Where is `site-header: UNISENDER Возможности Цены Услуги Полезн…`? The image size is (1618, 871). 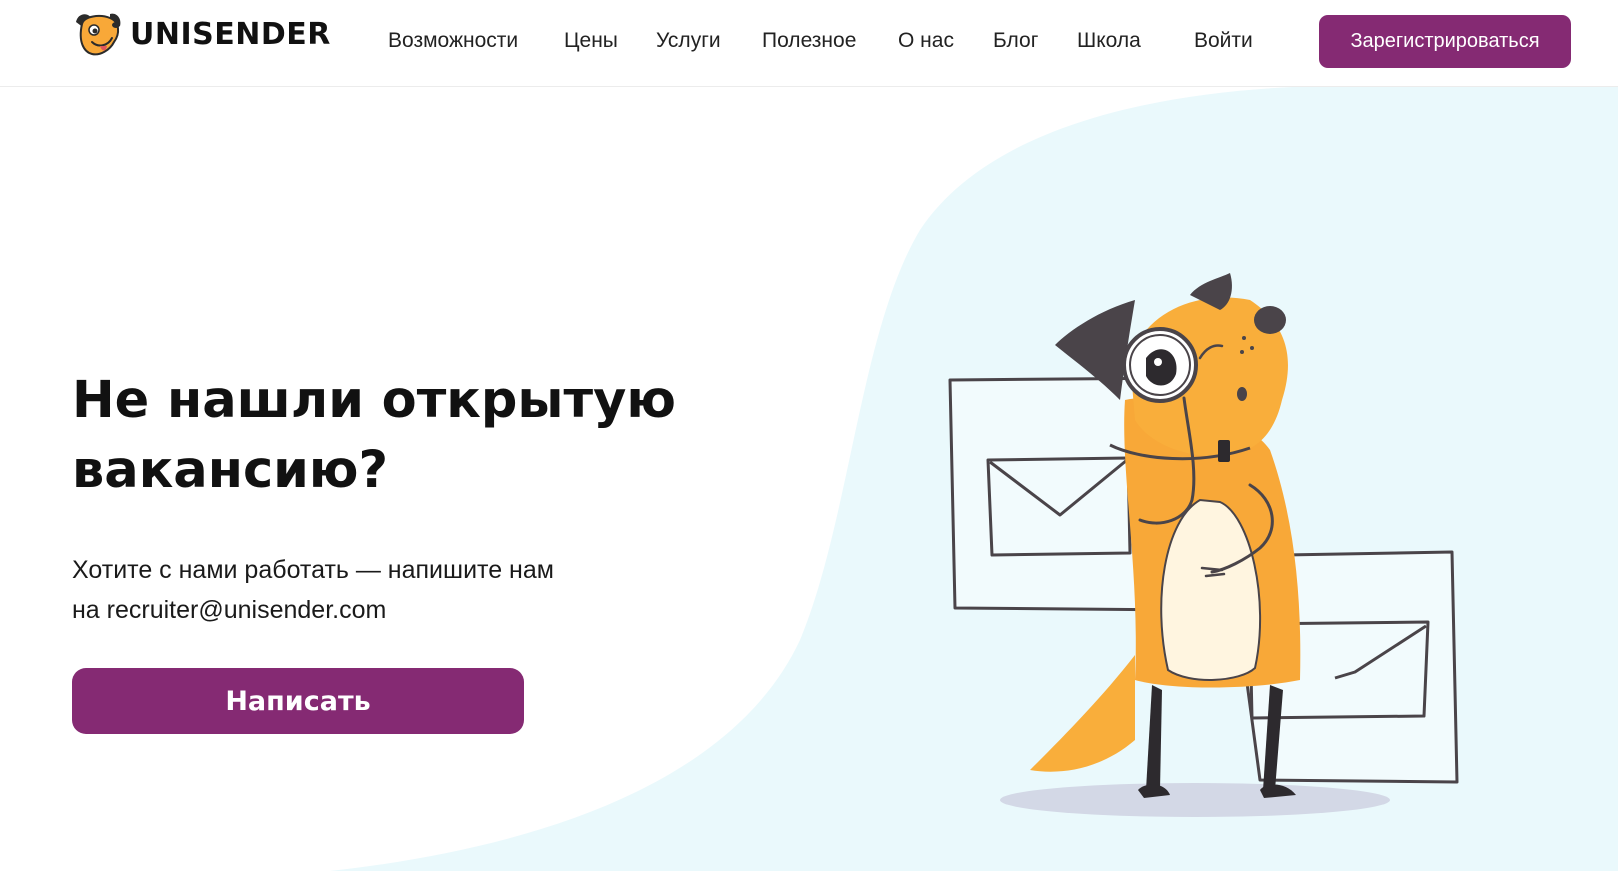
site-header: UNISENDER Возможности Цены Услуги Полезн… is located at coordinates (809, 43).